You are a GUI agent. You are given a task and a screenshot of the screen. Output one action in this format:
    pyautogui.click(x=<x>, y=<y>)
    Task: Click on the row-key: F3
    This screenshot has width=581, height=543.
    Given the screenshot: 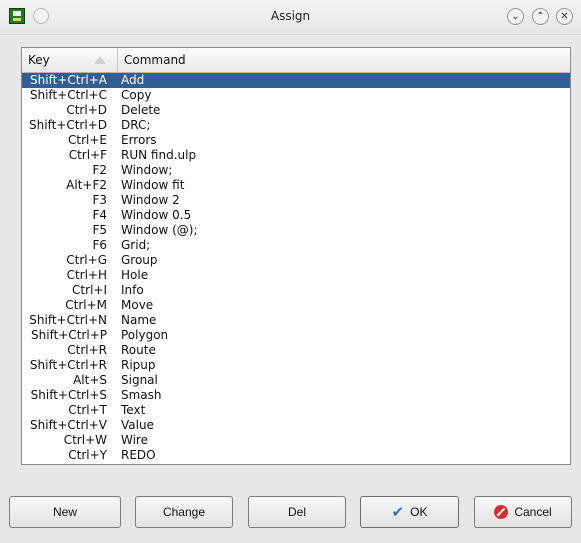 What is the action you would take?
    pyautogui.click(x=99, y=200)
    